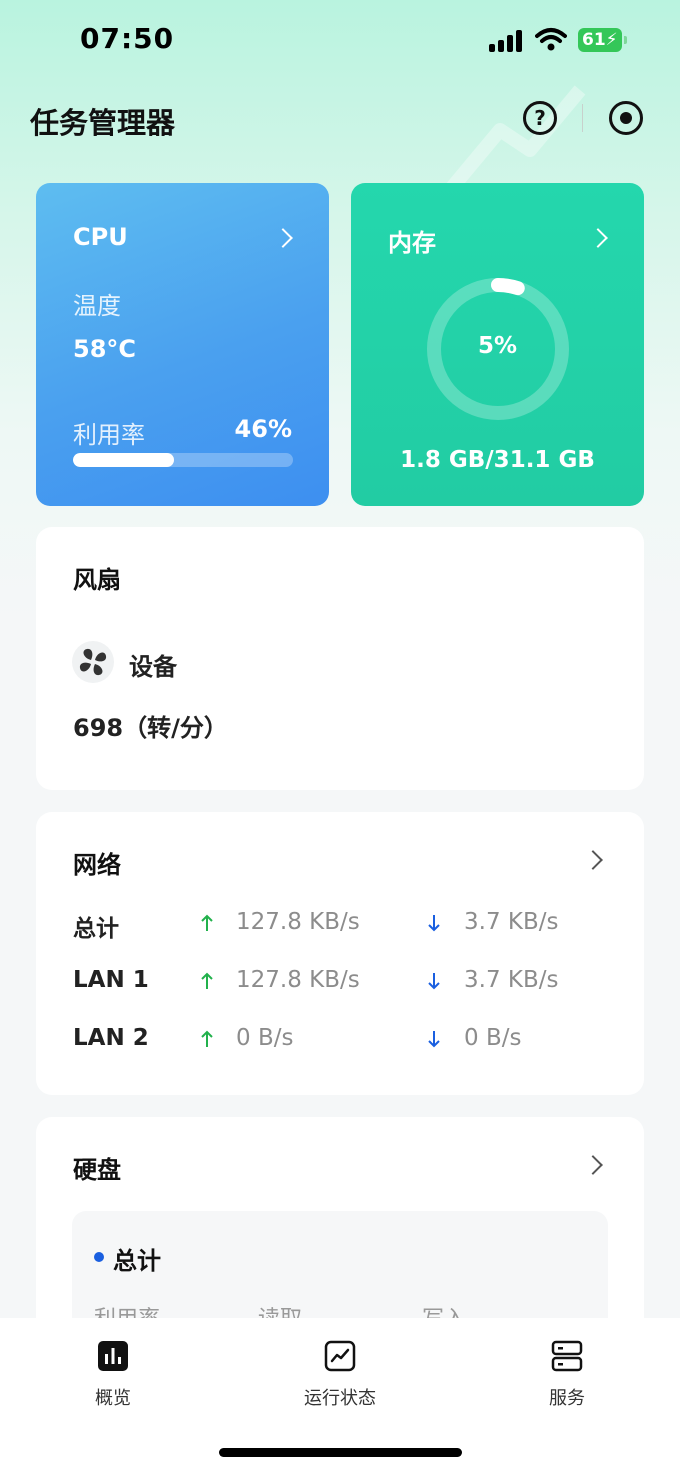 Image resolution: width=680 pixels, height=1472 pixels. I want to click on fan-icon, so click(93, 662).